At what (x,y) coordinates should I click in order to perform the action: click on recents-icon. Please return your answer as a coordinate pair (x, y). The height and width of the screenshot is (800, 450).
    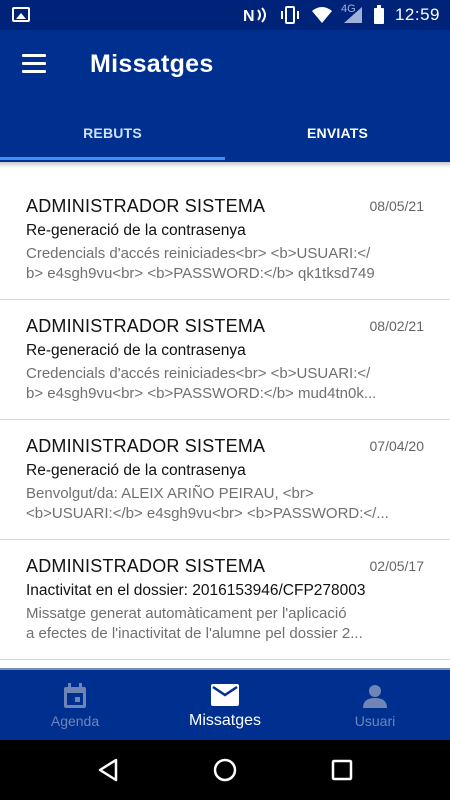
    Looking at the image, I should click on (342, 770).